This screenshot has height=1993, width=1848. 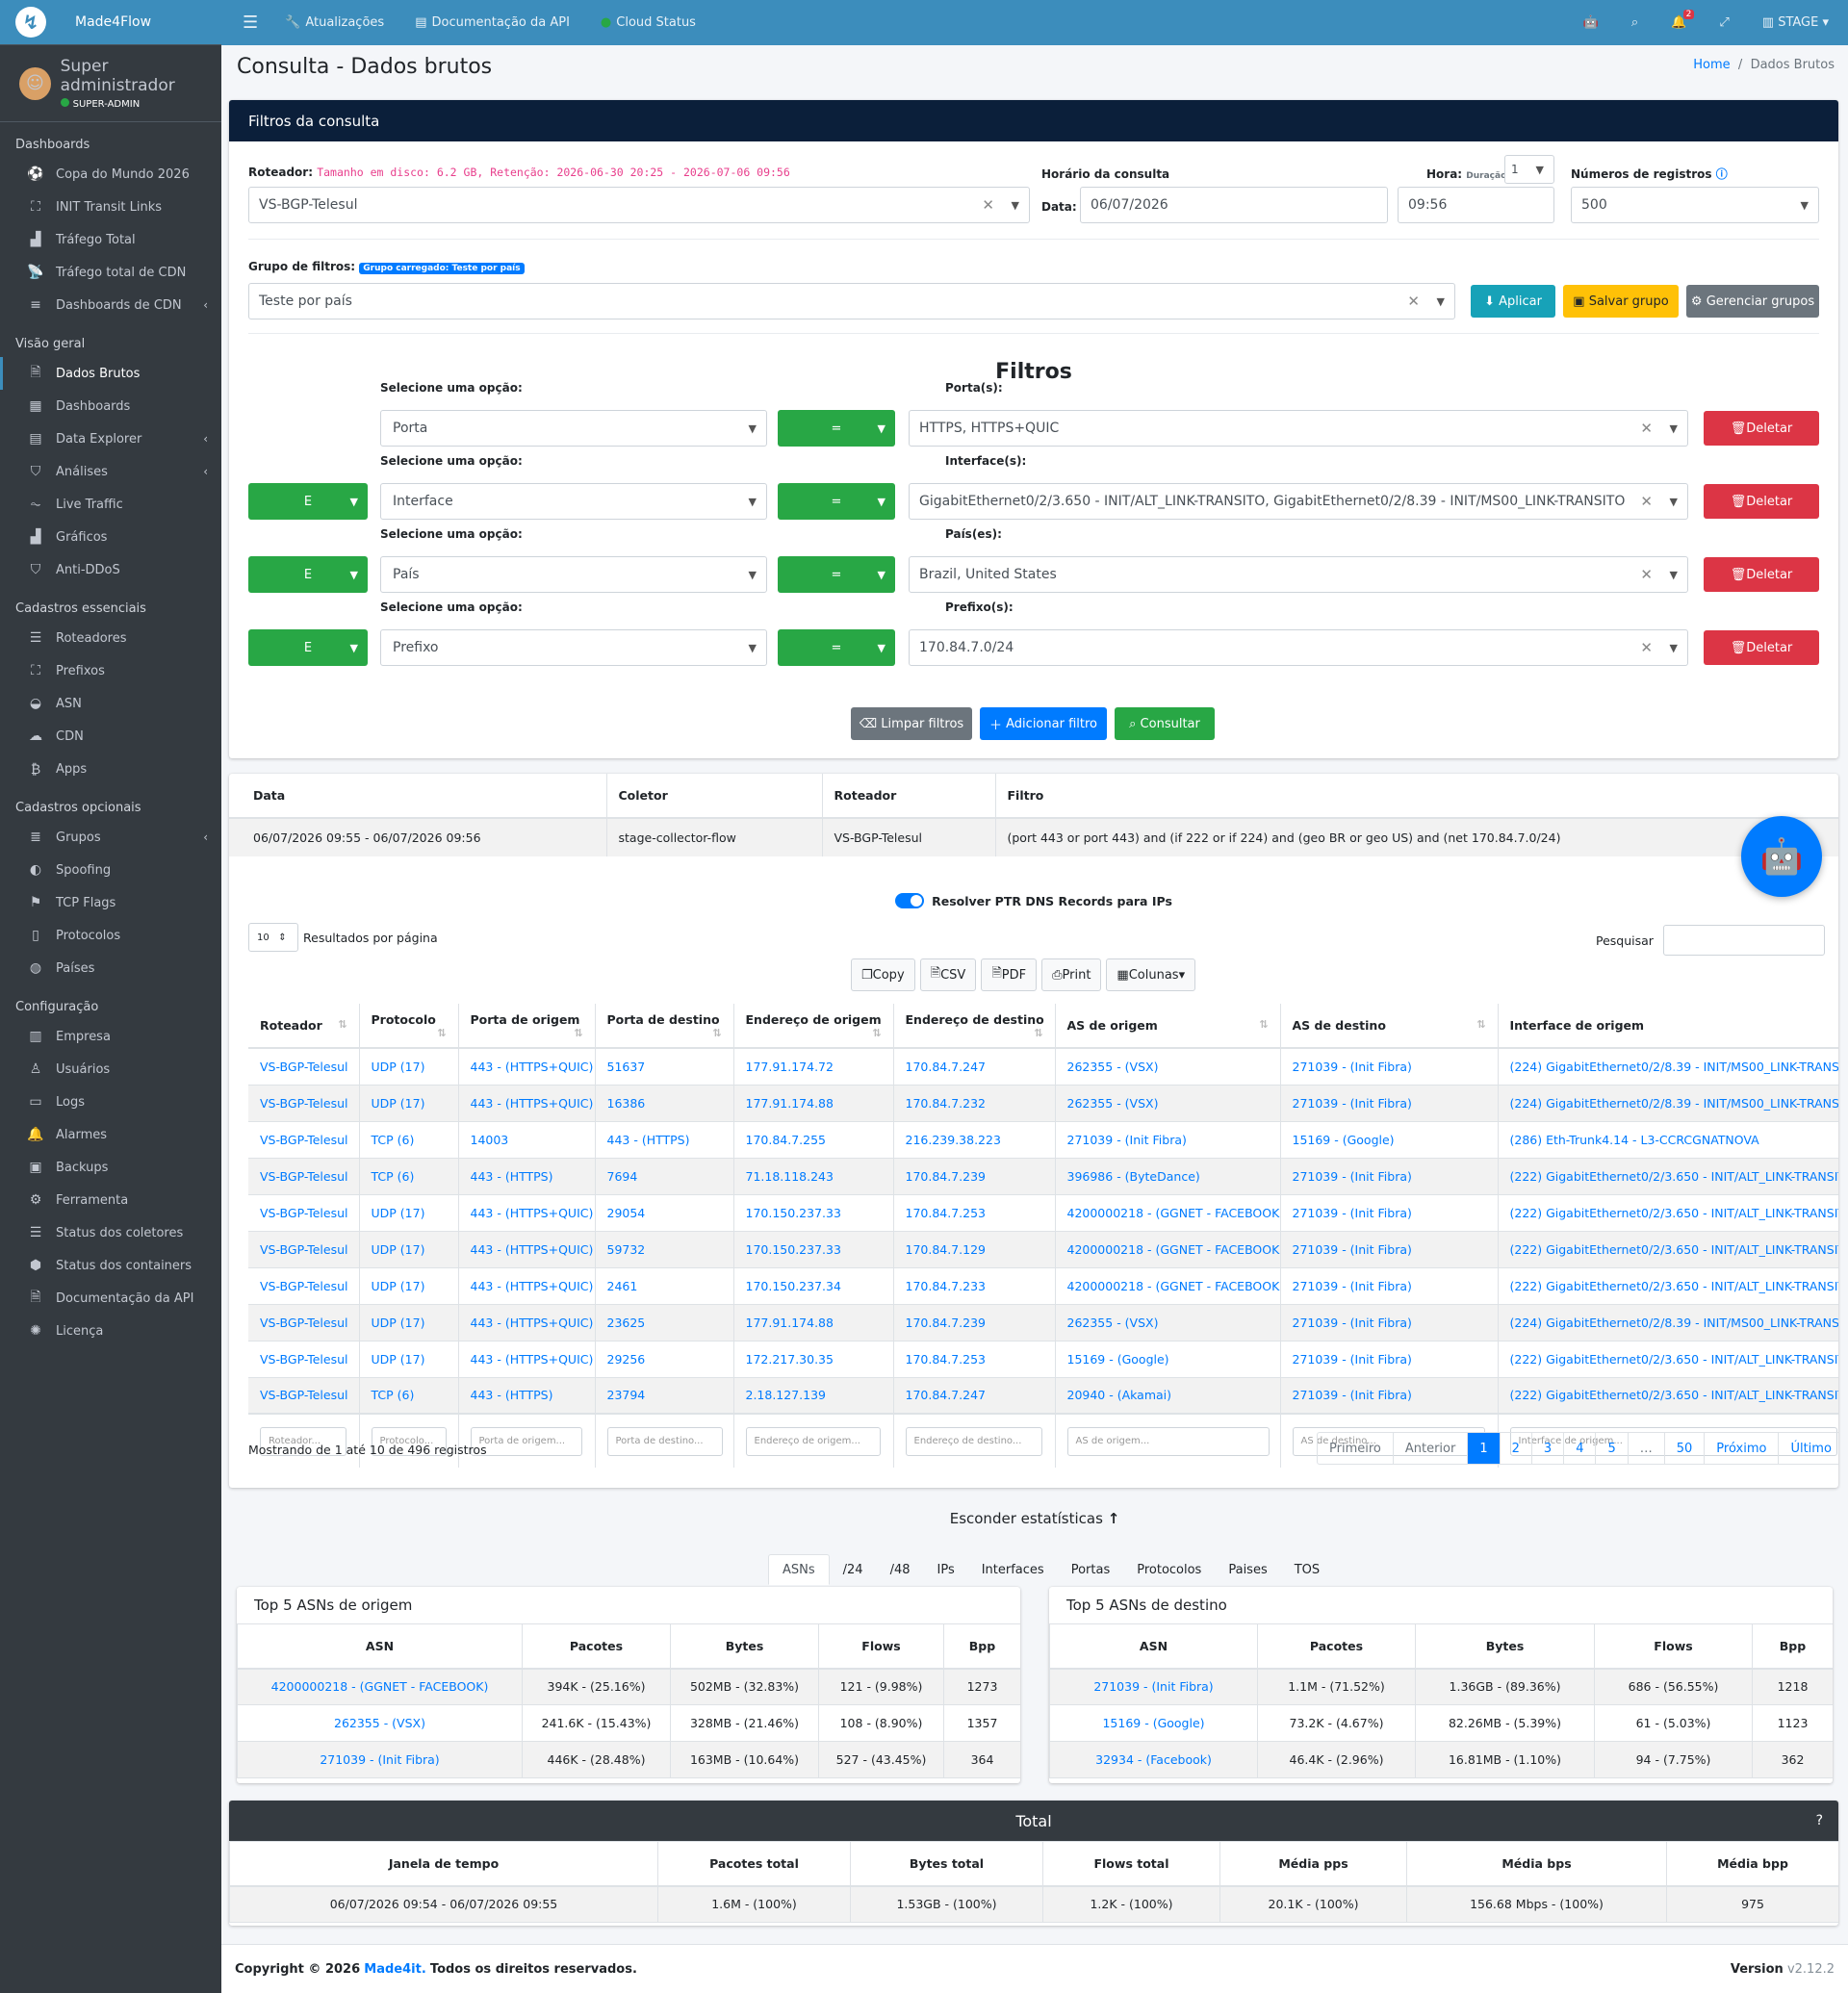 What do you see at coordinates (1742, 1449) in the screenshot?
I see `page-link: Próximo` at bounding box center [1742, 1449].